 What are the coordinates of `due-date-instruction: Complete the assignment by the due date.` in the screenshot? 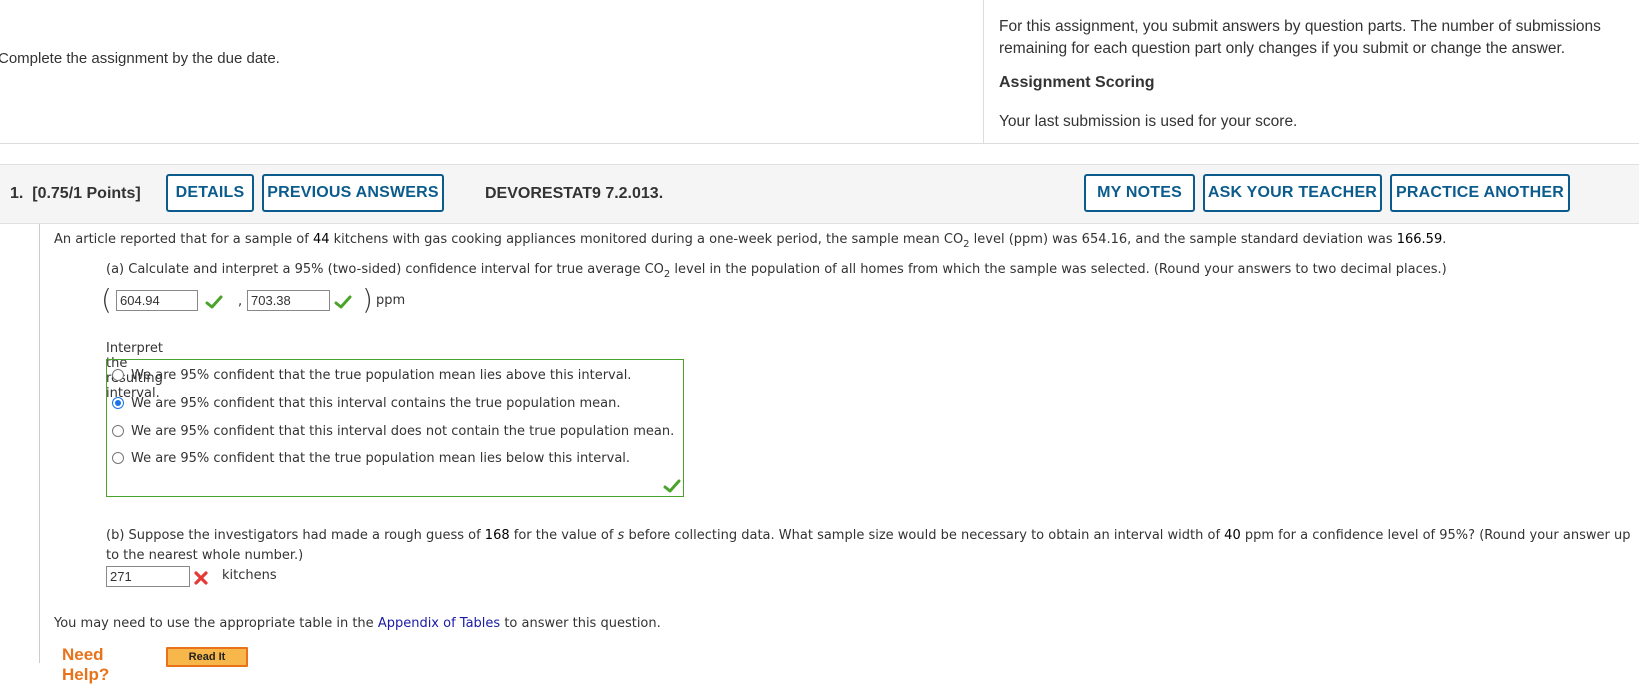 It's located at (140, 58).